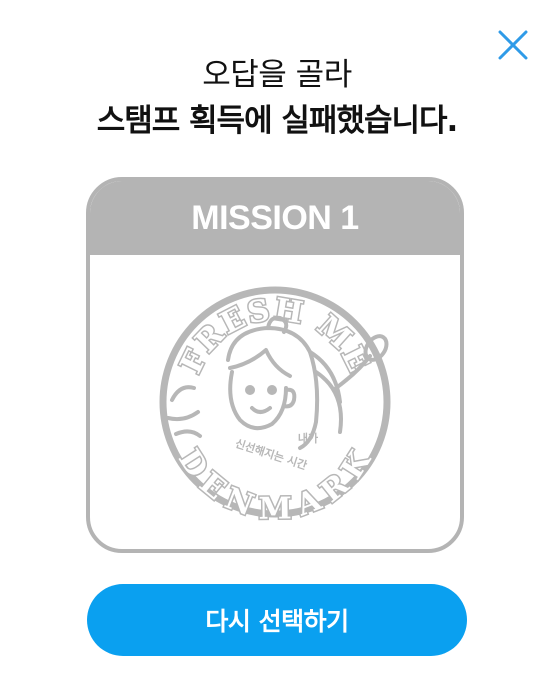  I want to click on retry-select-button: 다시 선택하기, so click(277, 620).